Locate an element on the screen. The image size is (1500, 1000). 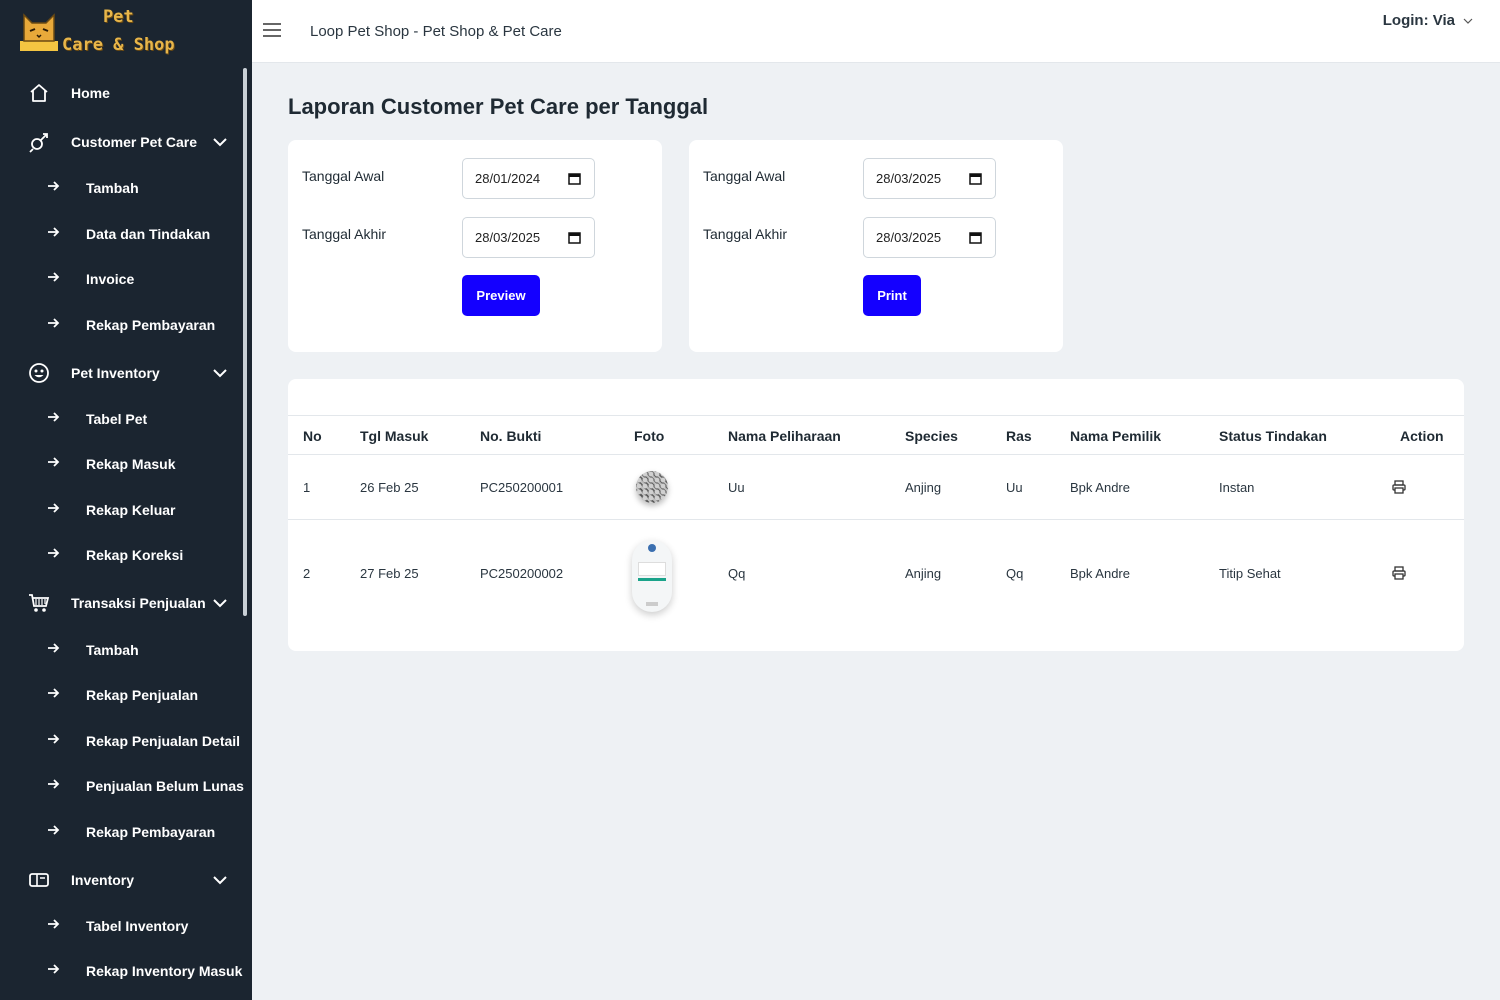
sidebar-item-label: Transaksi Penjualan is located at coordinates (138, 603).